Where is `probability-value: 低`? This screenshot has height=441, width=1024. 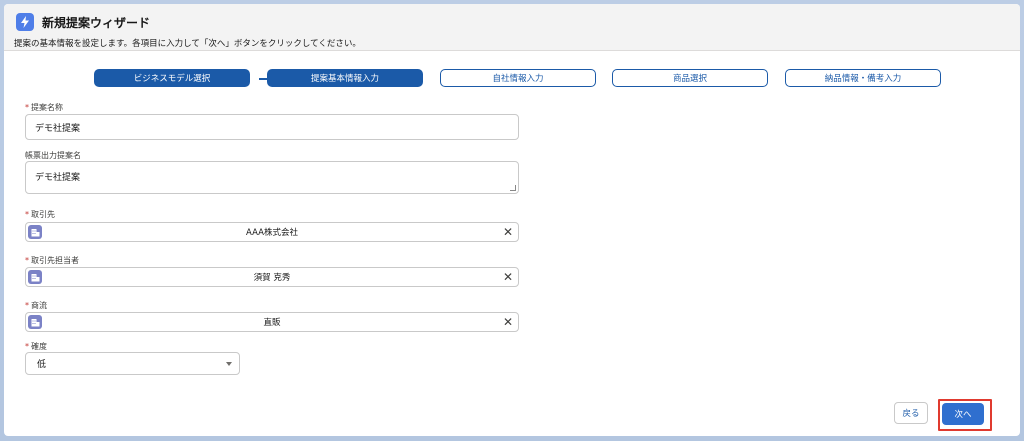 probability-value: 低 is located at coordinates (42, 365).